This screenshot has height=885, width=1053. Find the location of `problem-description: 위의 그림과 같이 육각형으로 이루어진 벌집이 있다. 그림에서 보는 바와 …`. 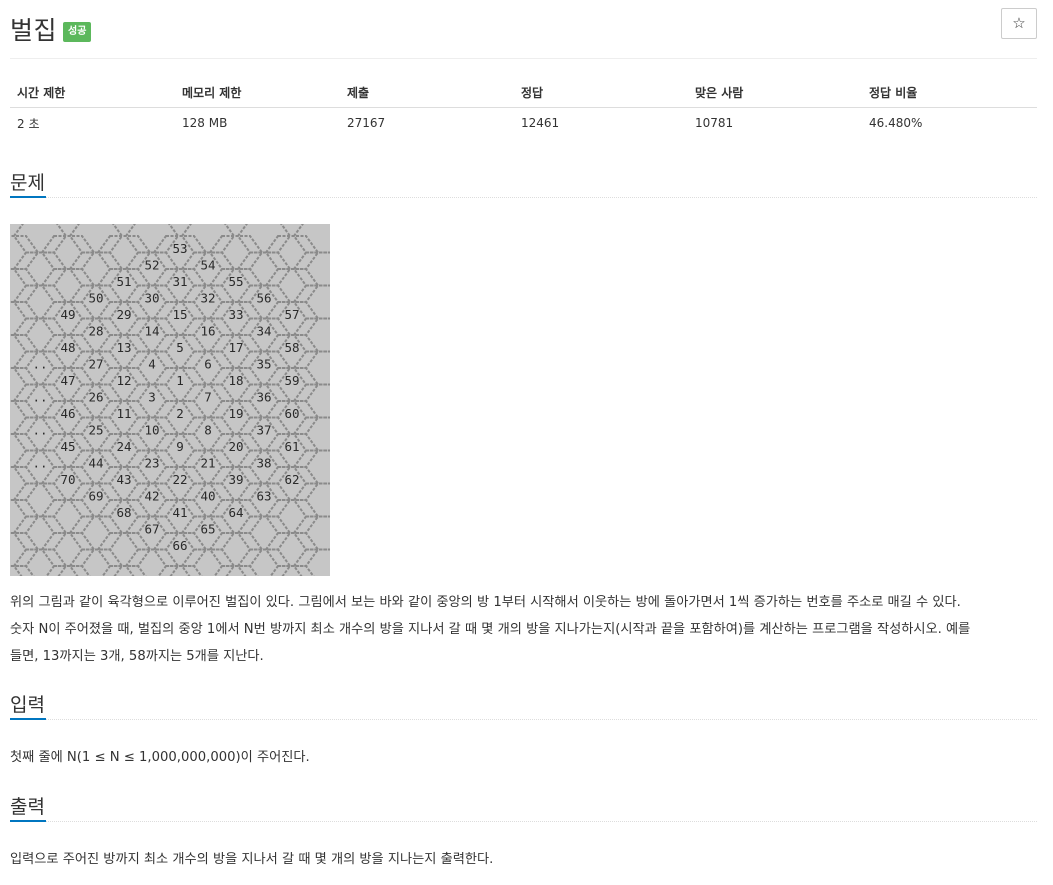

problem-description: 위의 그림과 같이 육각형으로 이루어진 벌집이 있다. 그림에서 보는 바와 … is located at coordinates (525, 629).